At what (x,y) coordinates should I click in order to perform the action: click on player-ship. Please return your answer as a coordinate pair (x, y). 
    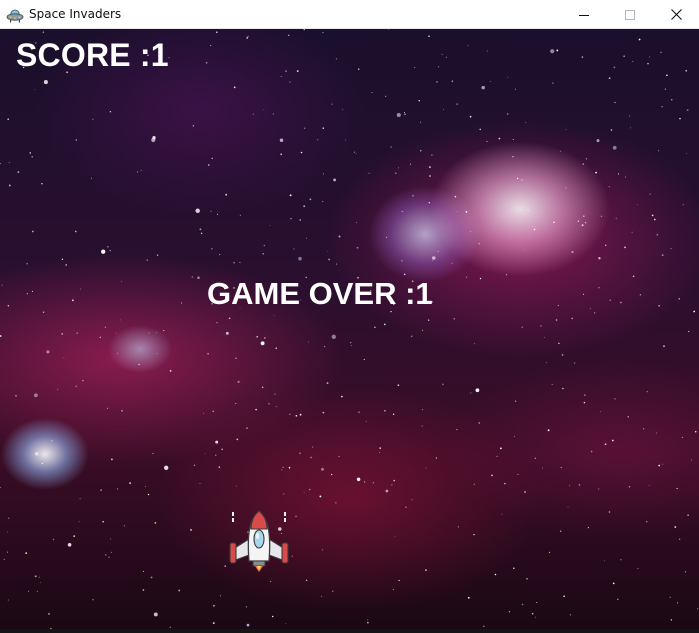
    Looking at the image, I should click on (259, 541).